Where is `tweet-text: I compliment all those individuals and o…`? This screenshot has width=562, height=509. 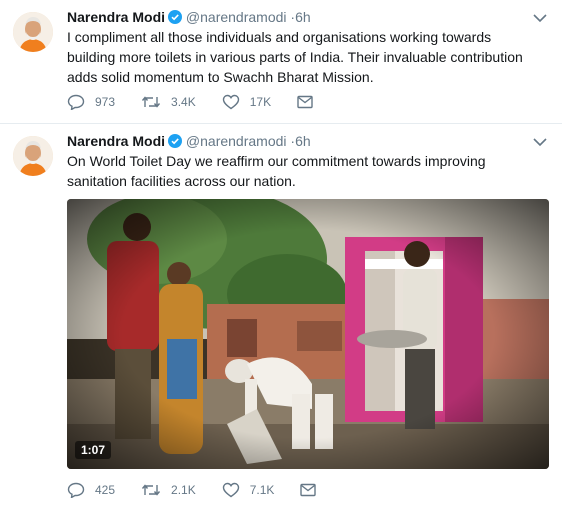 tweet-text: I compliment all those individuals and o… is located at coordinates (295, 57).